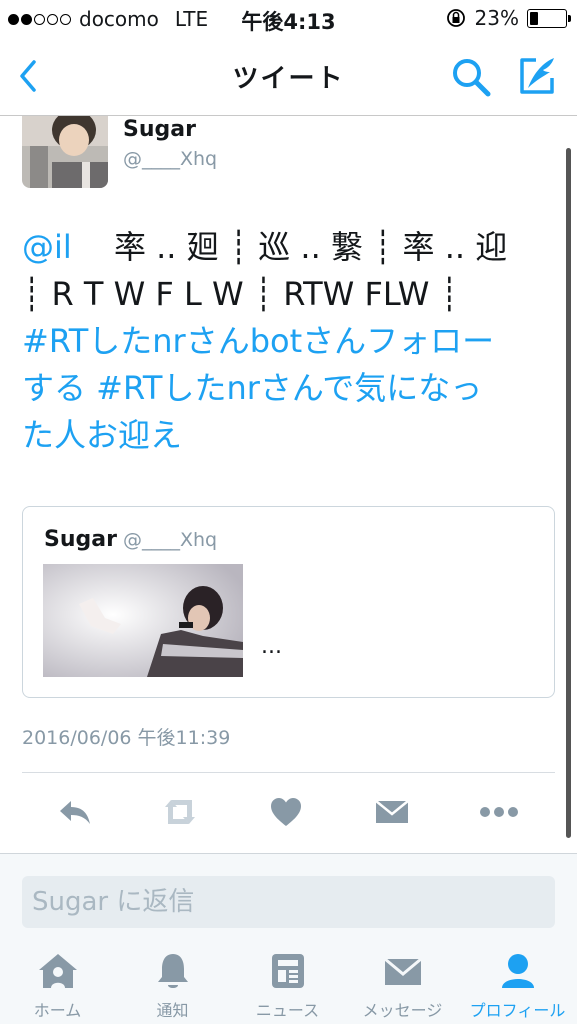 The width and height of the screenshot is (577, 1024). Describe the element at coordinates (126, 738) in the screenshot. I see `tweet-timestamp: 2016/06/06 午後11:39` at that location.